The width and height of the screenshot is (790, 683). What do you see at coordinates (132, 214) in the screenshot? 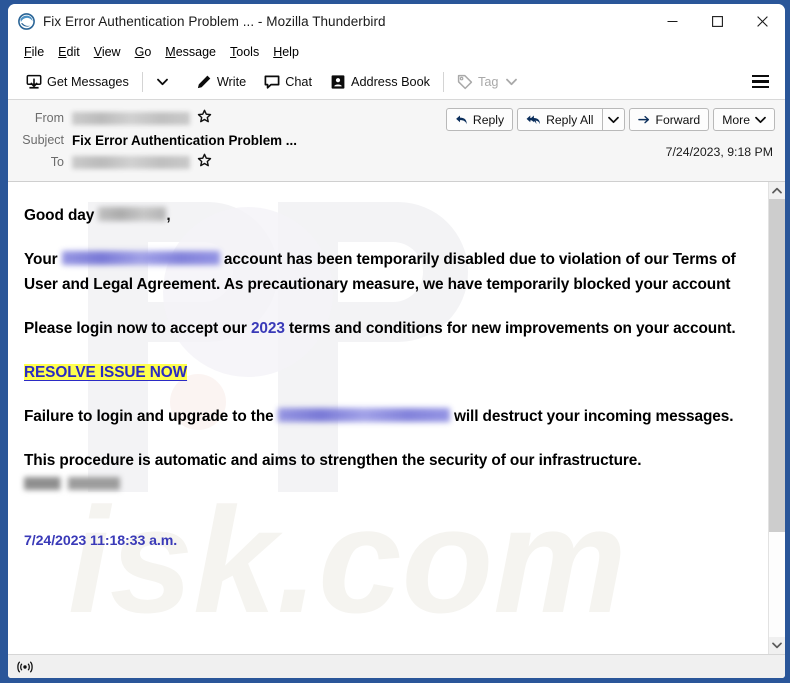
I see `greeting-redacted-name` at bounding box center [132, 214].